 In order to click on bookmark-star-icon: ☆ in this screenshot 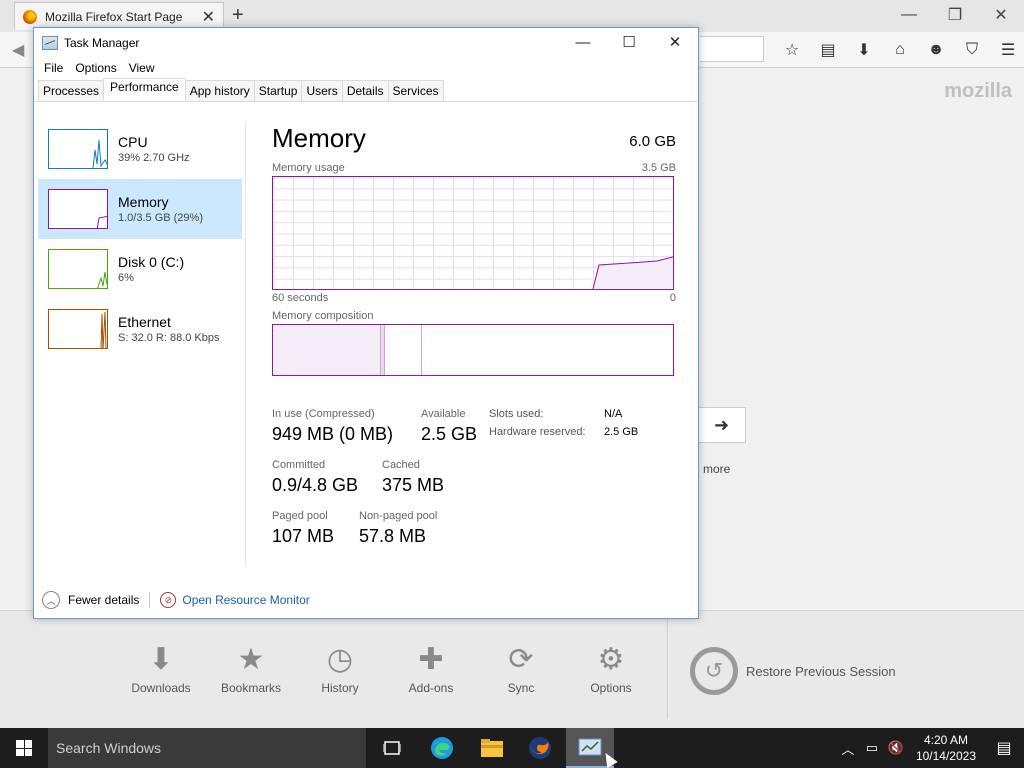, I will do `click(792, 50)`.